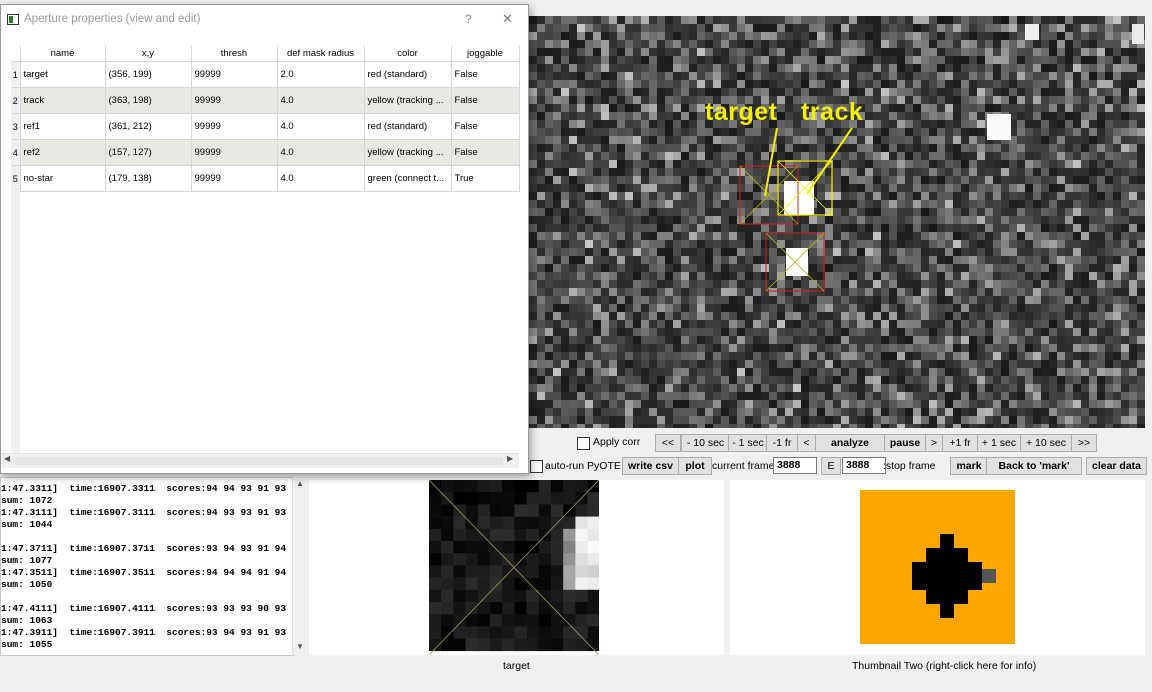 The height and width of the screenshot is (692, 1152). I want to click on log-line: sum: 1055, so click(27, 644).